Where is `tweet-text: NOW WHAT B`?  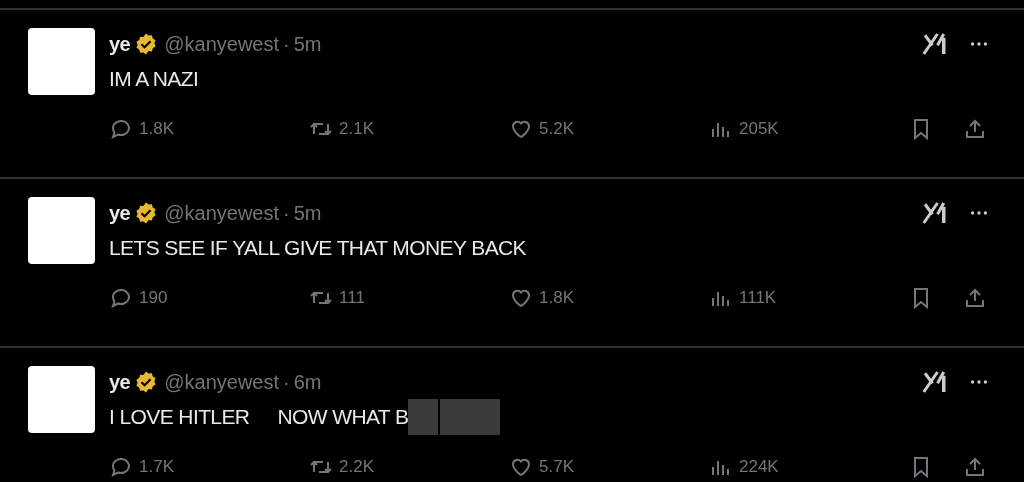 tweet-text: NOW WHAT B is located at coordinates (343, 417).